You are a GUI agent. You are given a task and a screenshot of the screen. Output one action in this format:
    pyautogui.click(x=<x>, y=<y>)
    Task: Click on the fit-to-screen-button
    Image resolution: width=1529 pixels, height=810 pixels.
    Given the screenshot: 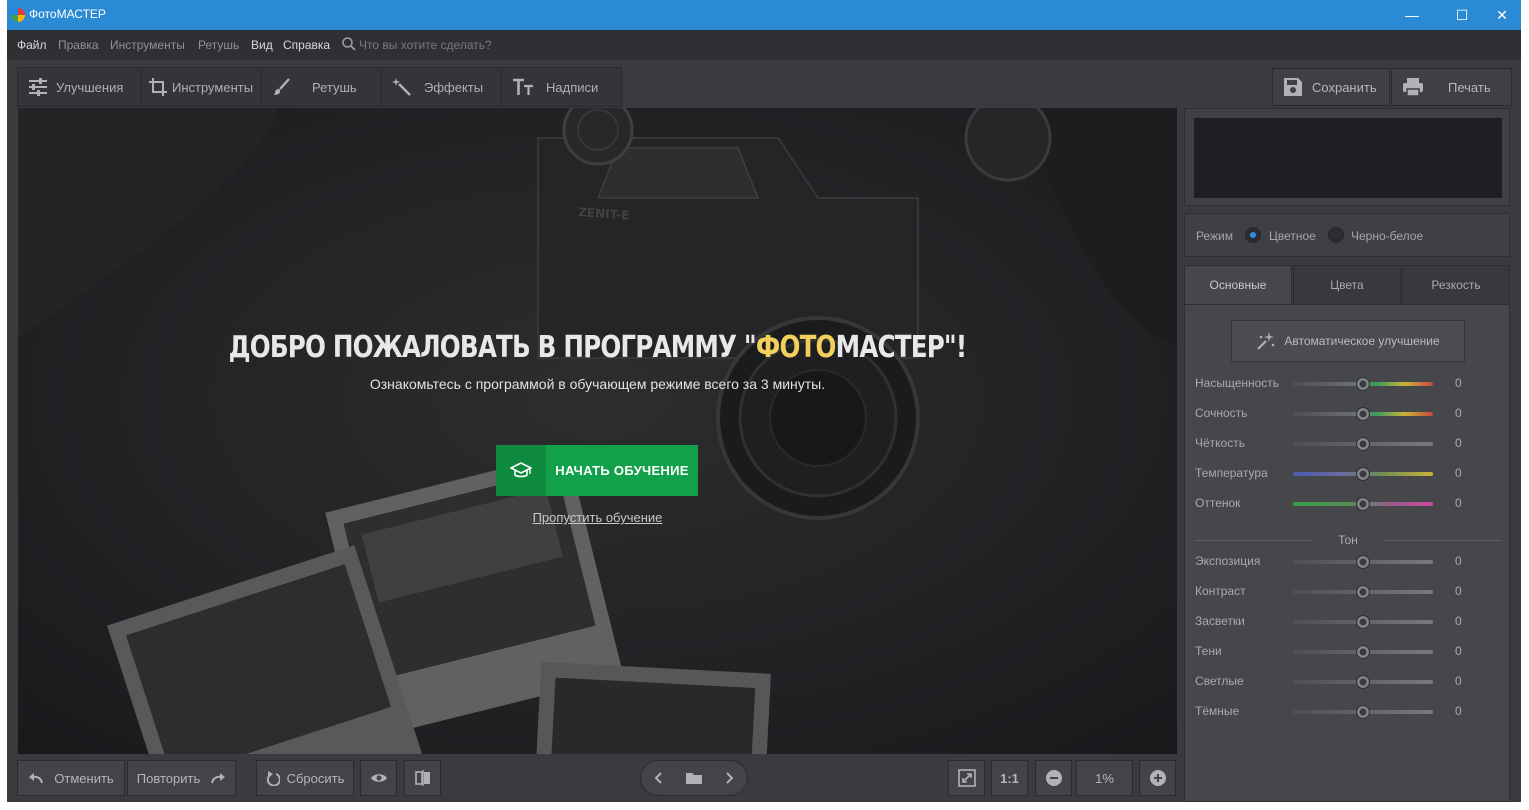 What is the action you would take?
    pyautogui.click(x=966, y=778)
    